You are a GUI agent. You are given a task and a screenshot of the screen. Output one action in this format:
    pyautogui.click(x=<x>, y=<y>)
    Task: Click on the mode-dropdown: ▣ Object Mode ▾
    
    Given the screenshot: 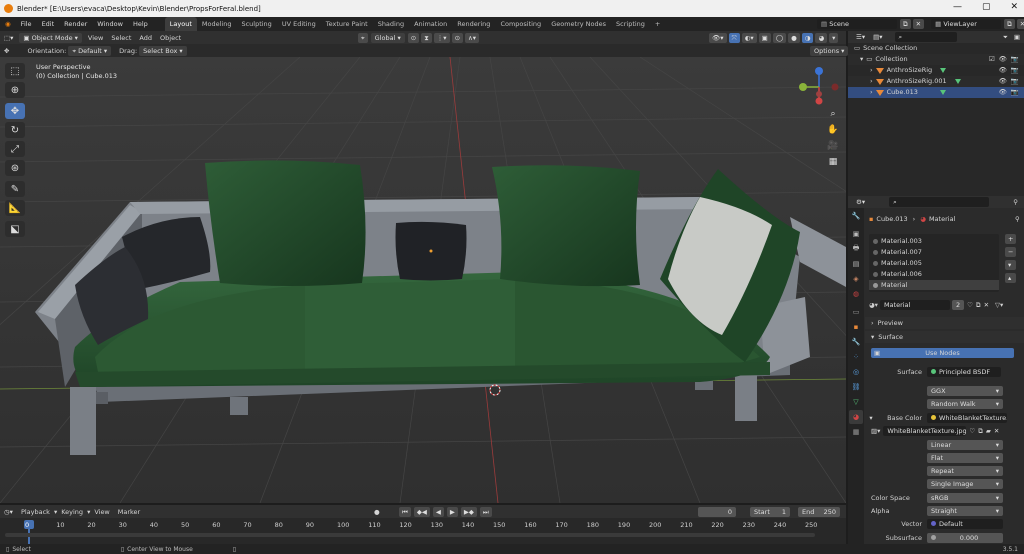 What is the action you would take?
    pyautogui.click(x=50, y=37)
    